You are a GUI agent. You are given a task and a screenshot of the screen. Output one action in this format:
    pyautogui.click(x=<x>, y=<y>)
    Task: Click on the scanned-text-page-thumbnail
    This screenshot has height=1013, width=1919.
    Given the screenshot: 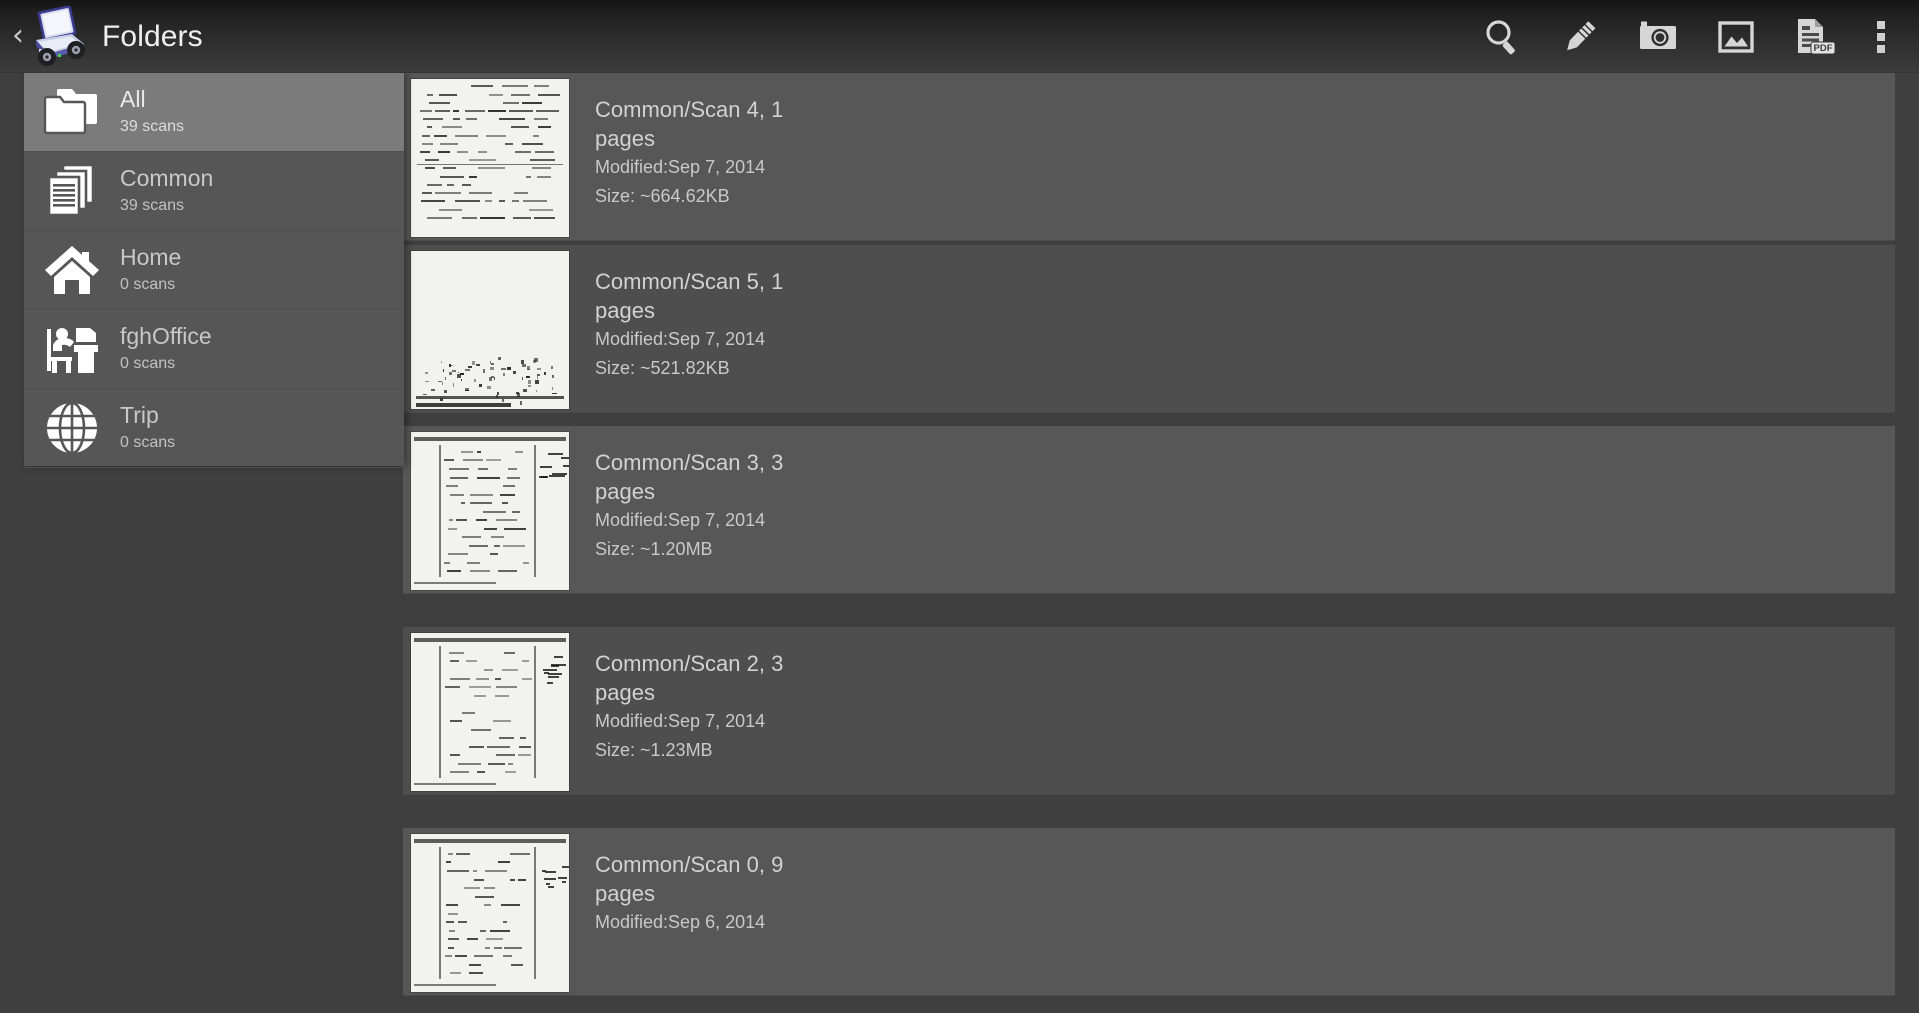 What is the action you would take?
    pyautogui.click(x=490, y=158)
    